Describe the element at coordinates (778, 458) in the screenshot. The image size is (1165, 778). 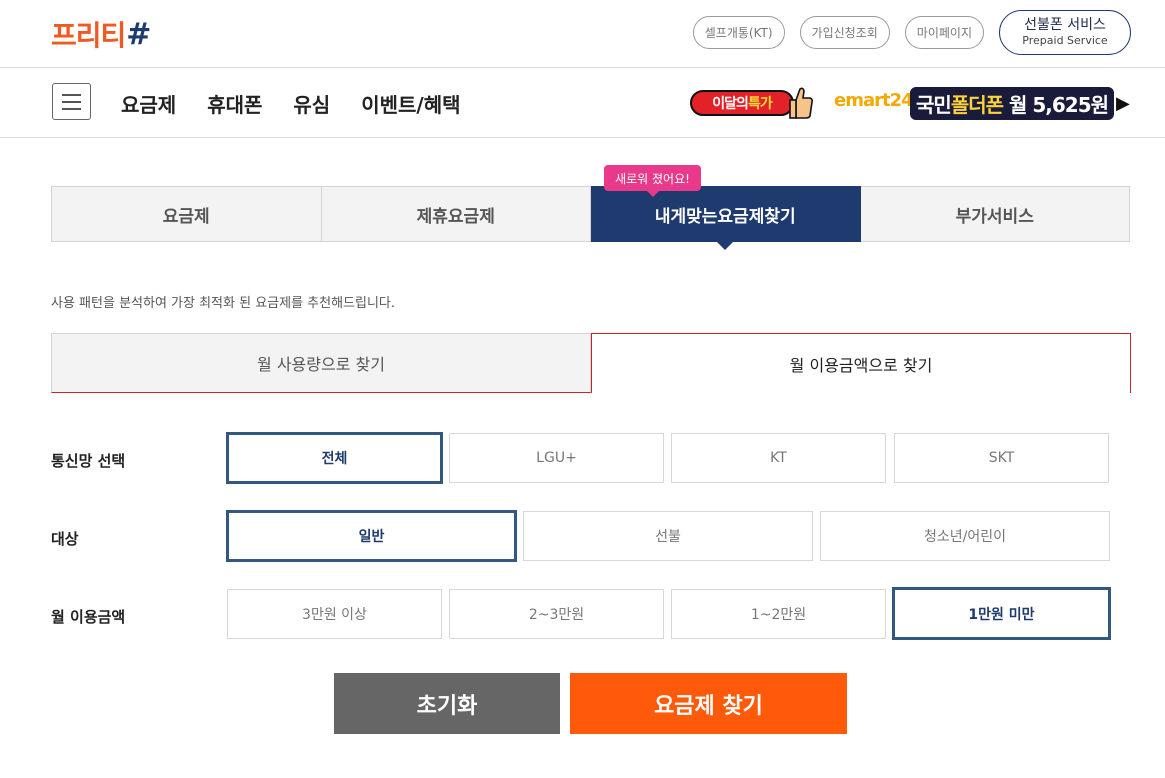
I see `network-option-kt: KT` at that location.